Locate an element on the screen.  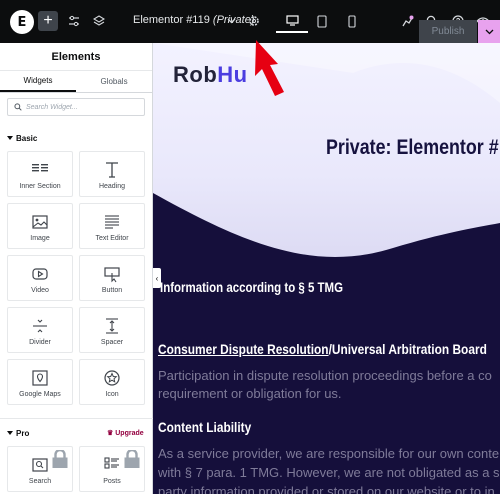
tab-globals: Globals is located at coordinates (114, 81).